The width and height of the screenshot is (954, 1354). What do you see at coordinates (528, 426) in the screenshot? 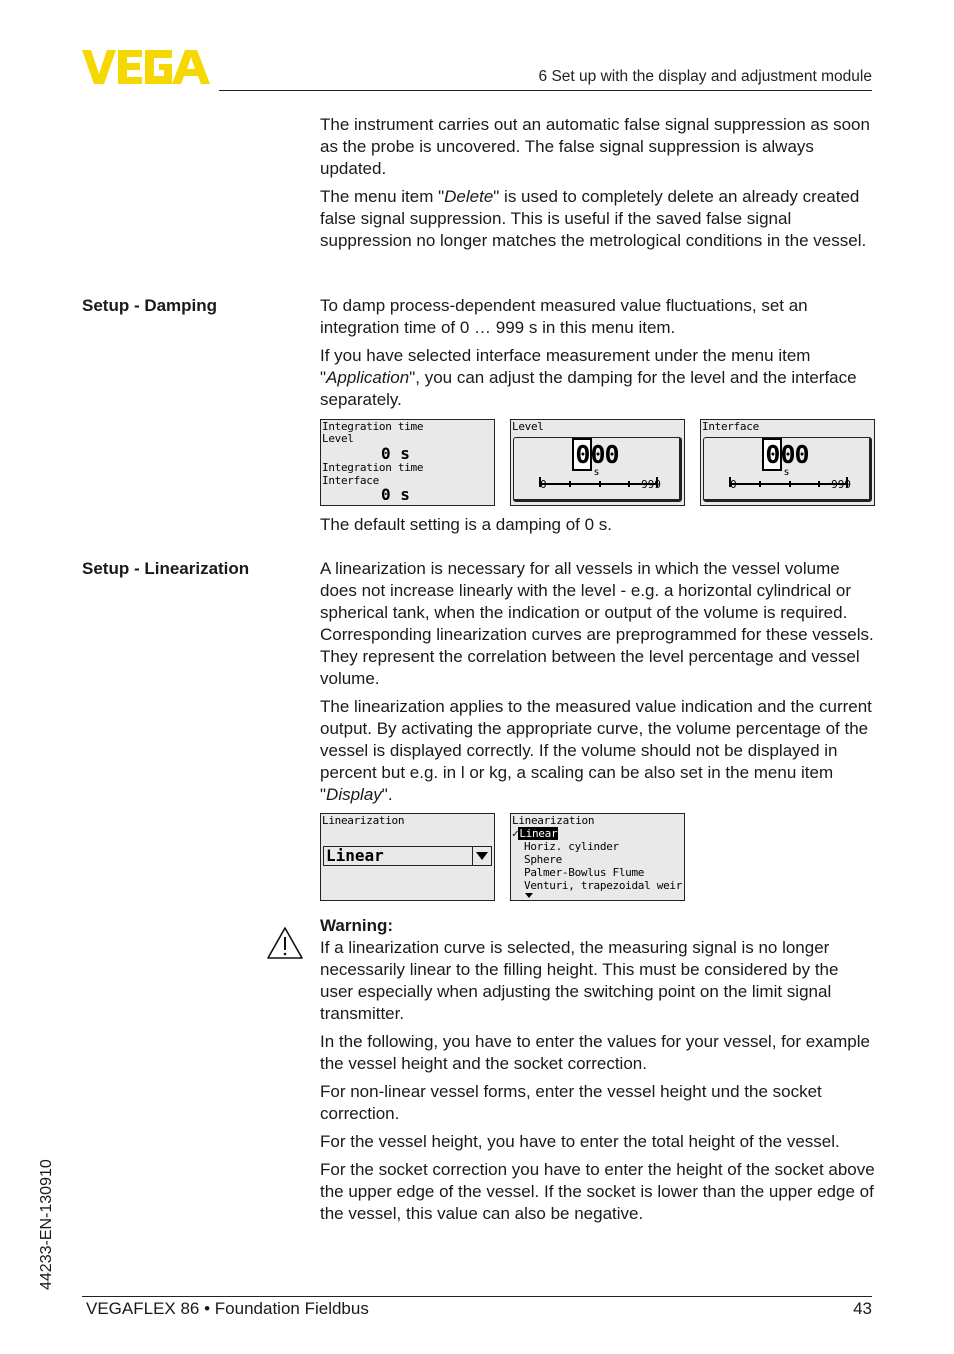
I see `lcd-title: Level` at bounding box center [528, 426].